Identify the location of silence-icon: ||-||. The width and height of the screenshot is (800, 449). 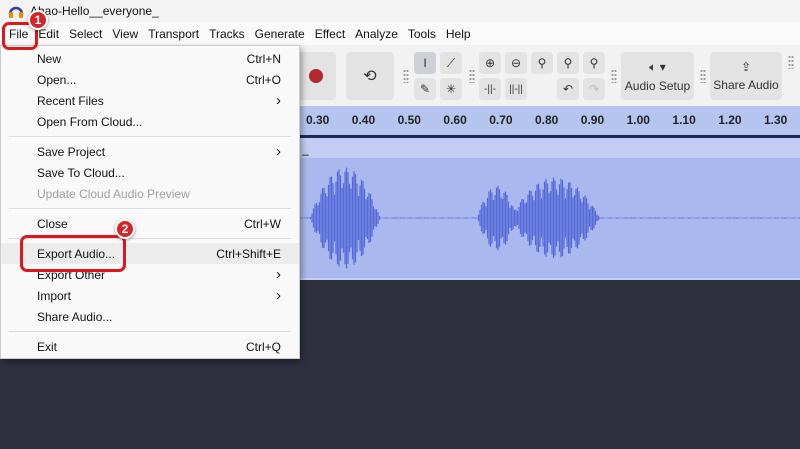
(516, 89).